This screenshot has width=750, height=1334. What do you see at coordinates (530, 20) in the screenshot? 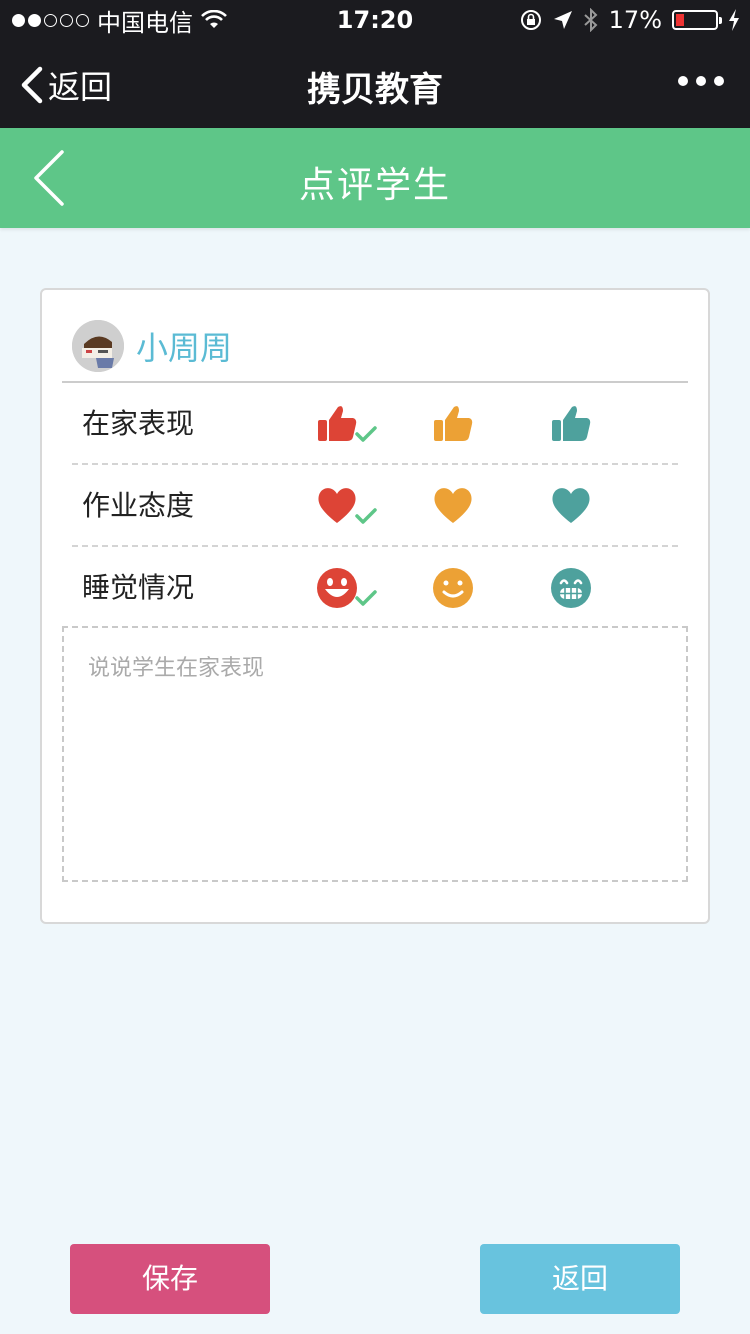
I see `orientation-lock-icon` at bounding box center [530, 20].